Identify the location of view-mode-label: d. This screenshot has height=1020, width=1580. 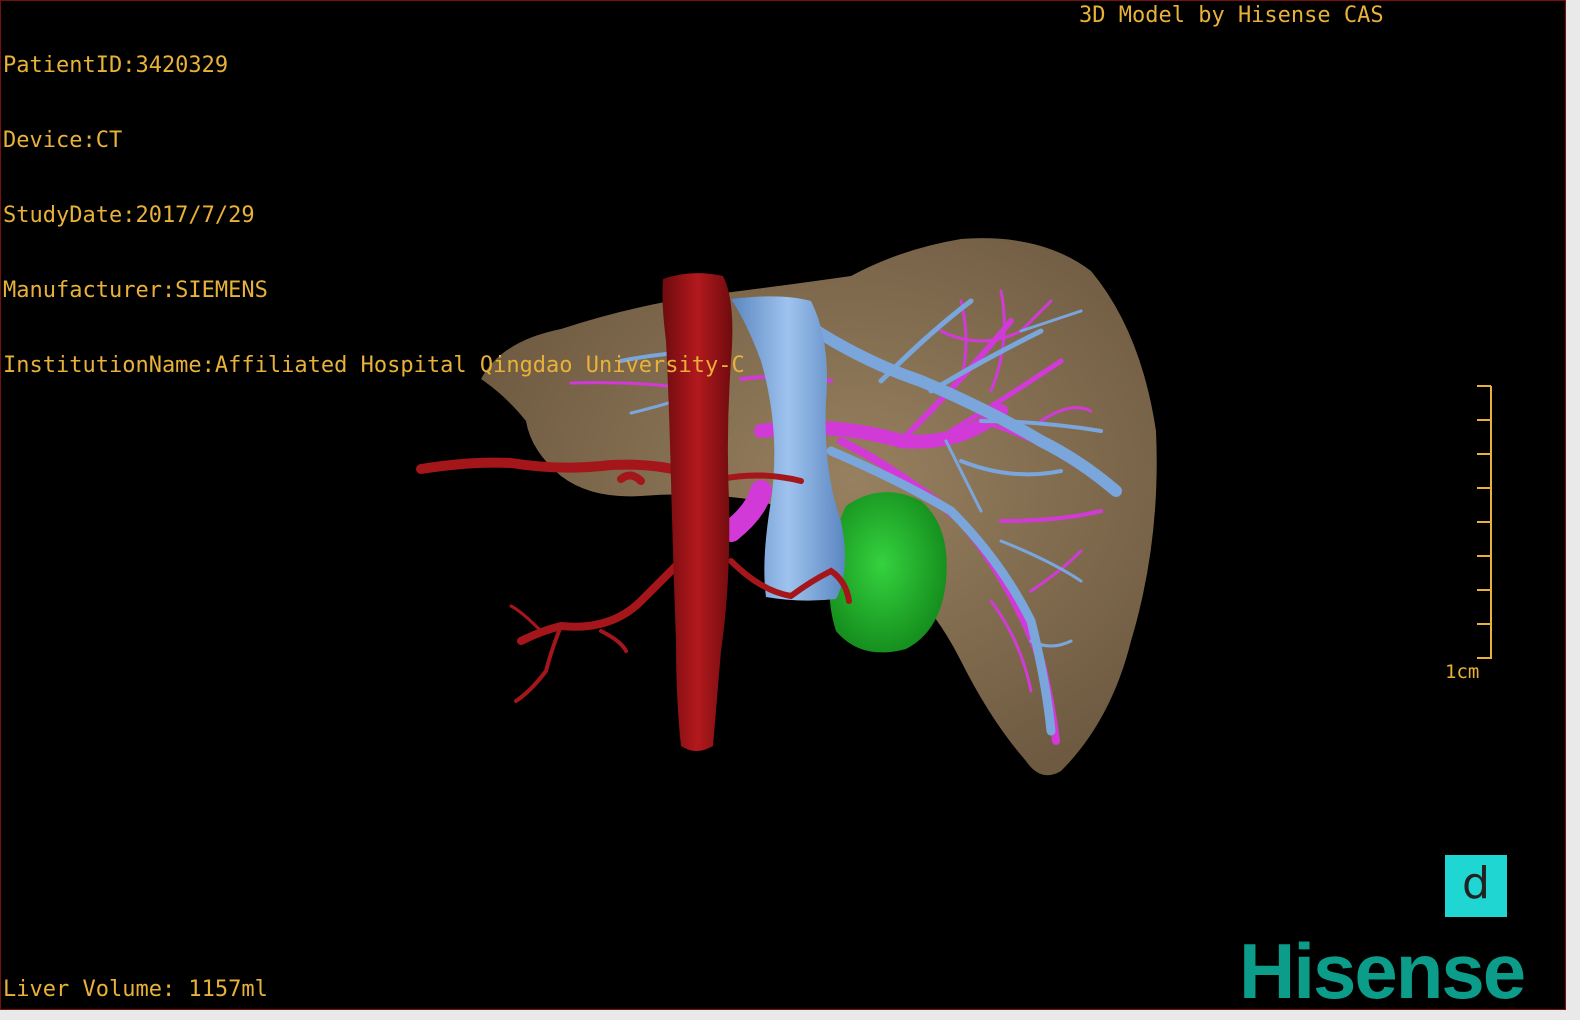
(1476, 883).